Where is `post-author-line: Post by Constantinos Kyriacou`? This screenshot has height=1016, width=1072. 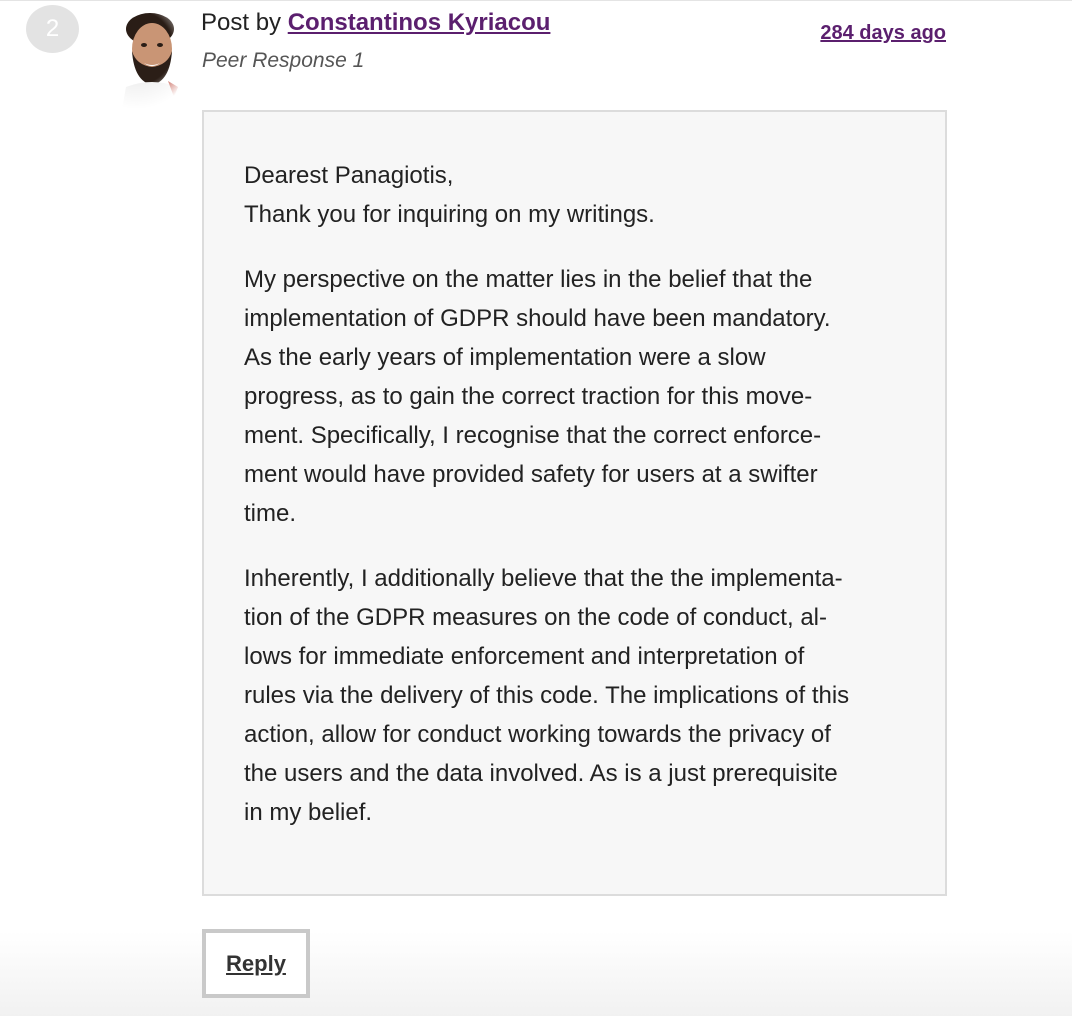 post-author-line: Post by Constantinos Kyriacou is located at coordinates (375, 23).